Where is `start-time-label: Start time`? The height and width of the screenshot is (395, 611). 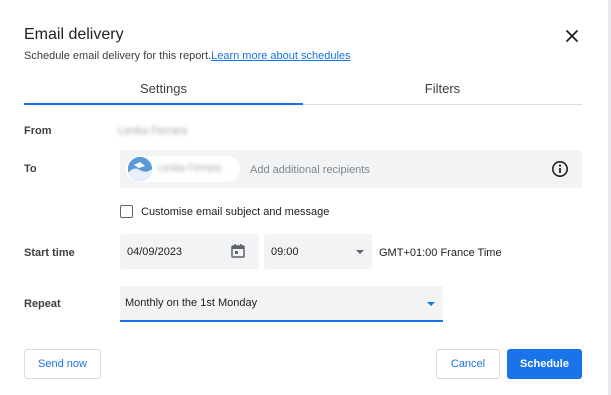
start-time-label: Start time is located at coordinates (49, 253).